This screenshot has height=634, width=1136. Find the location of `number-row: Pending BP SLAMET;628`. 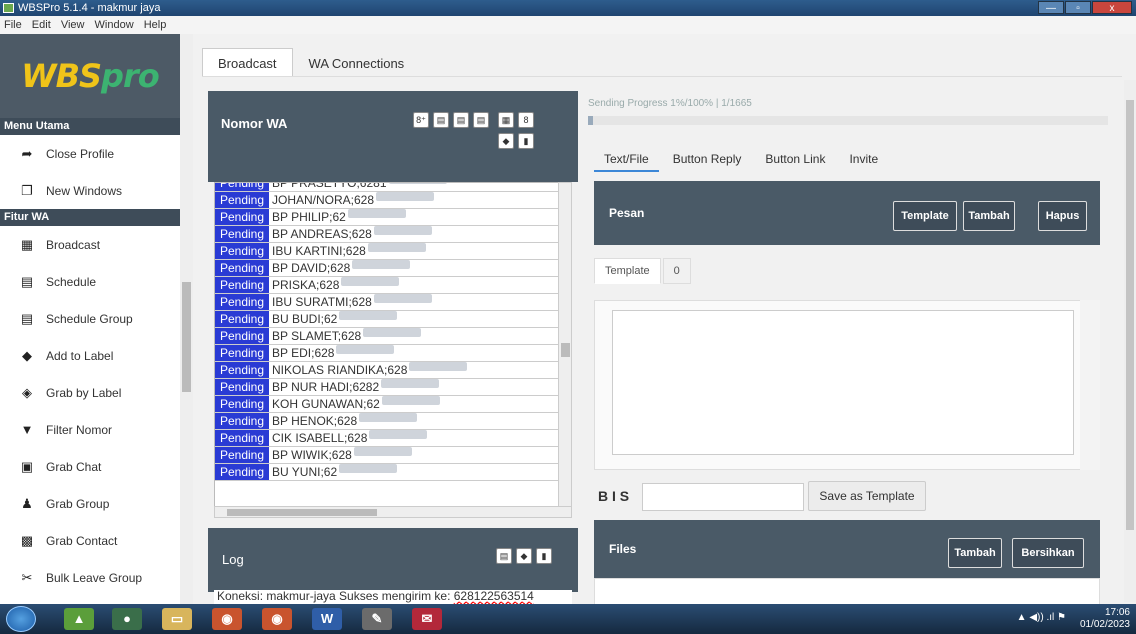

number-row: Pending BP SLAMET;628 is located at coordinates (386, 336).